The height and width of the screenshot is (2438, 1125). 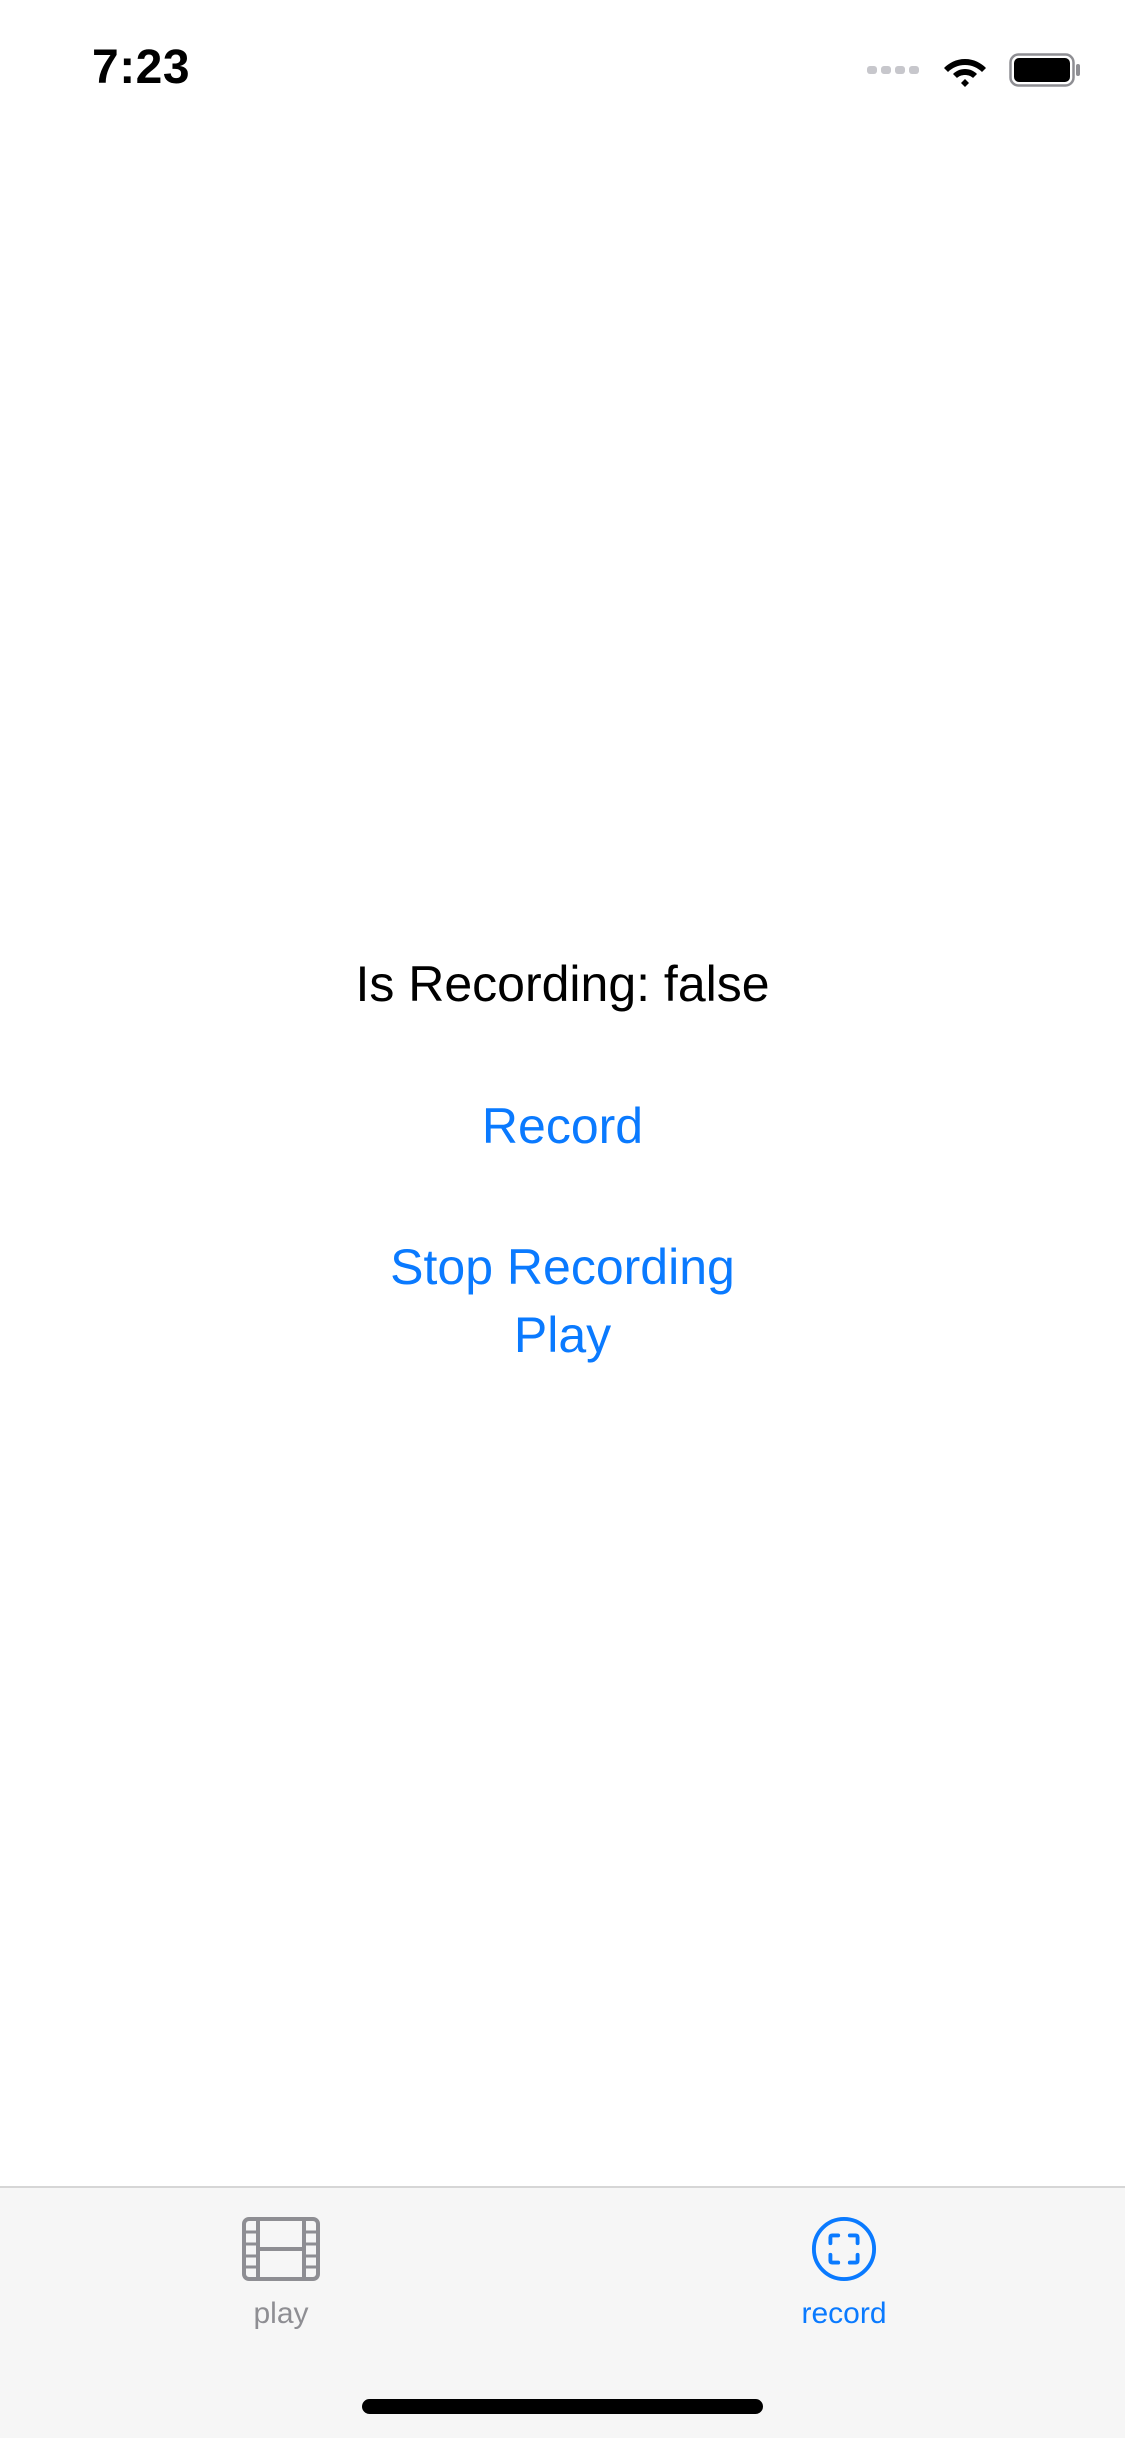 What do you see at coordinates (562, 1267) in the screenshot?
I see `stop-recording-button: Stop Recording` at bounding box center [562, 1267].